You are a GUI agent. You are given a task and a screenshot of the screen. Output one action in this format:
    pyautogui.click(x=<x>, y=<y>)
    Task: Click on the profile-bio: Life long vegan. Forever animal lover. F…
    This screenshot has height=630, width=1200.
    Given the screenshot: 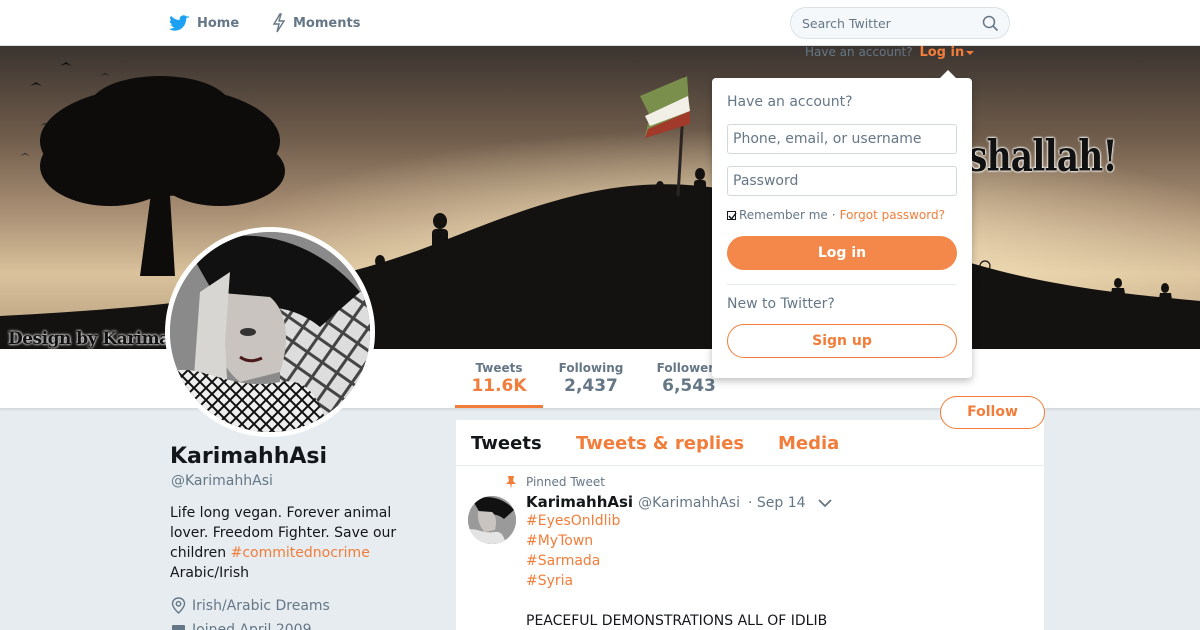 What is the action you would take?
    pyautogui.click(x=295, y=543)
    